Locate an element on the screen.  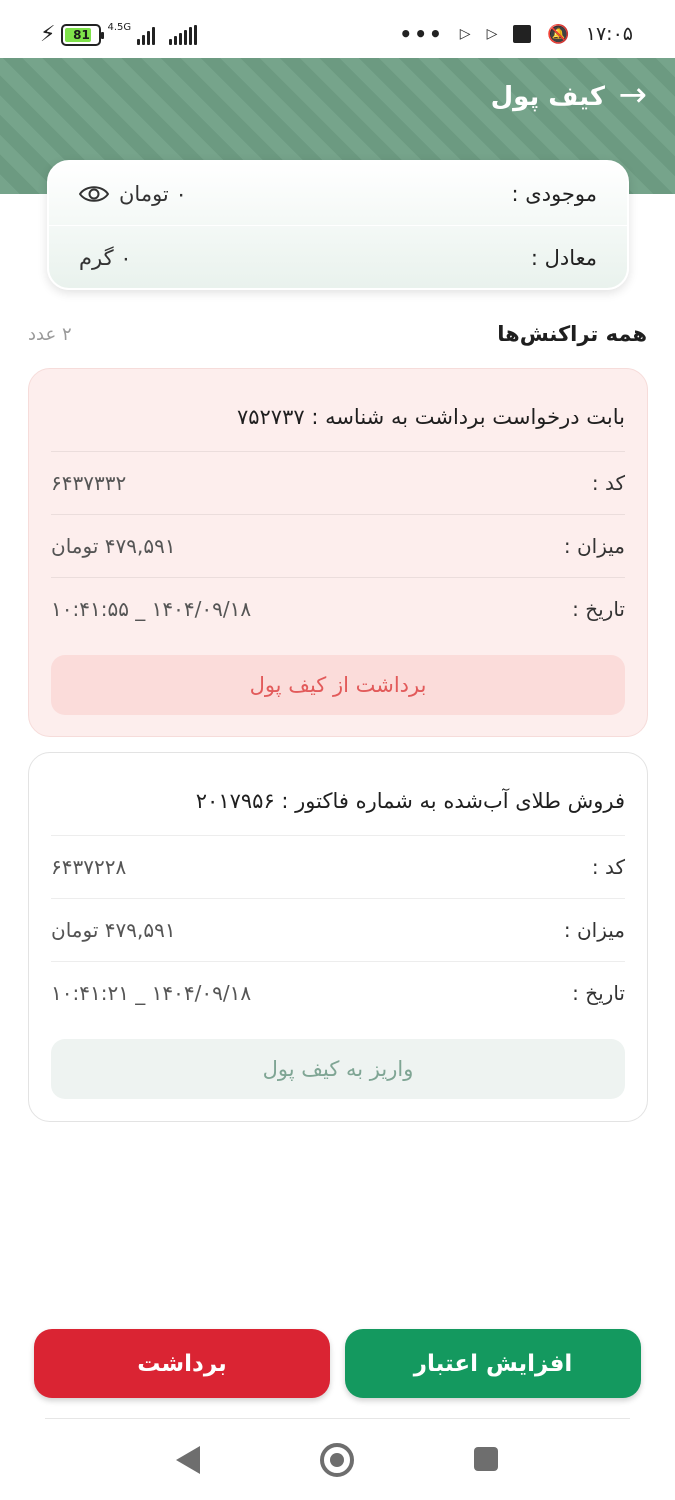
more-notifications-icon: ••• is located at coordinates (421, 34).